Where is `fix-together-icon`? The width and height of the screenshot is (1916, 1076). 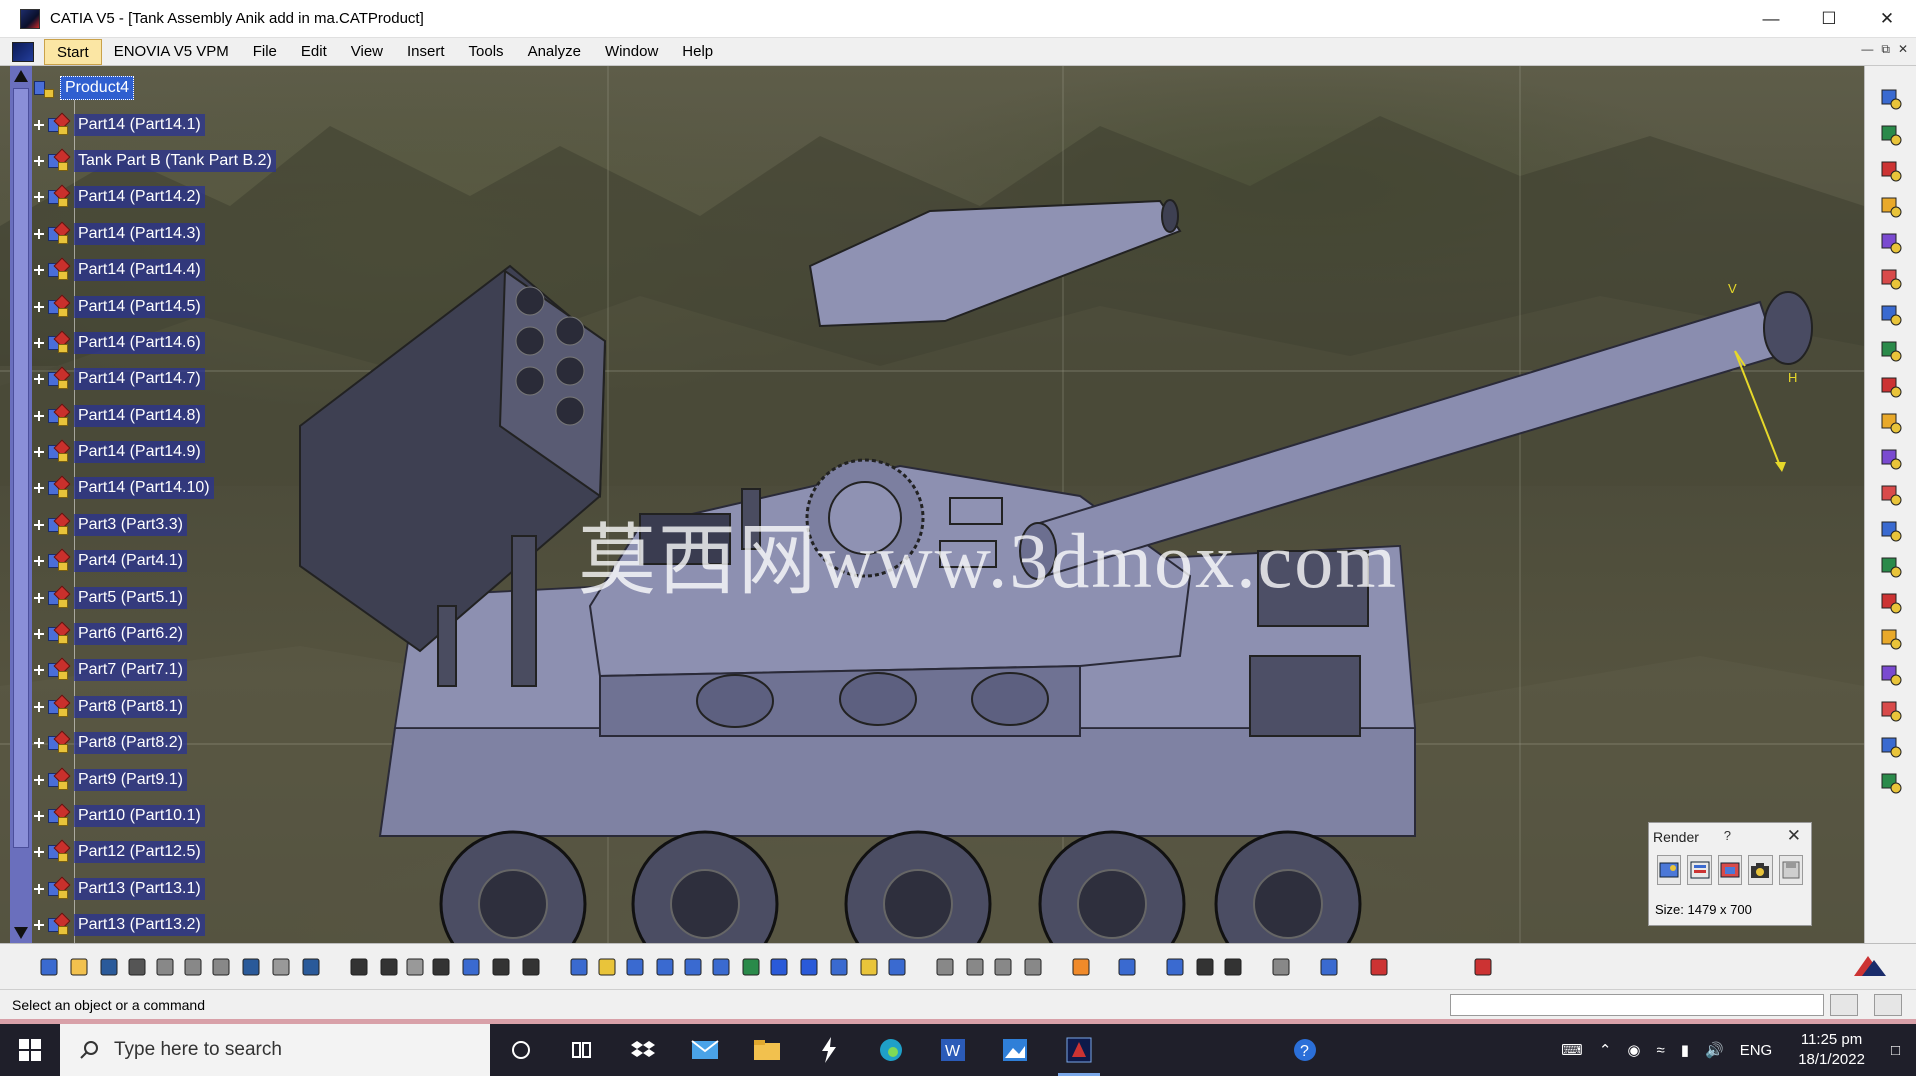 fix-together-icon is located at coordinates (1081, 967).